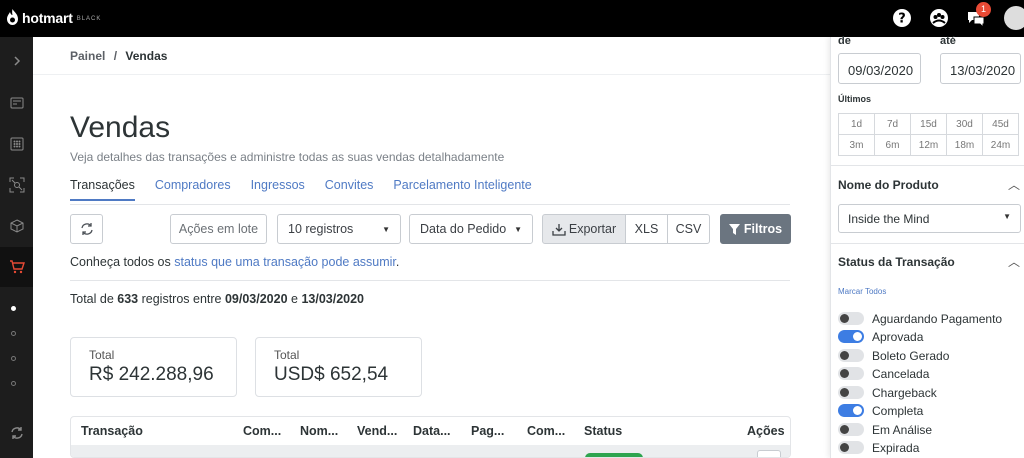  Describe the element at coordinates (964, 124) in the screenshot. I see `range-30d: 30d` at that location.